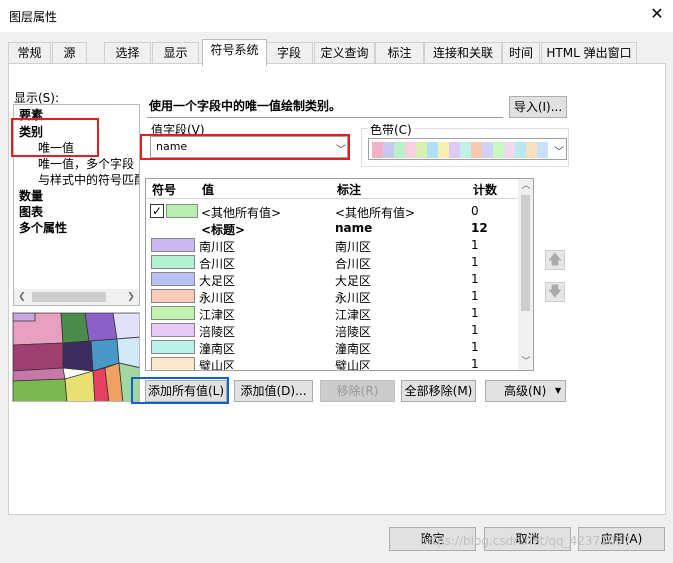 The height and width of the screenshot is (563, 673). Describe the element at coordinates (589, 53) in the screenshot. I see `tab-html-popup: HTML 弹出窗口` at that location.